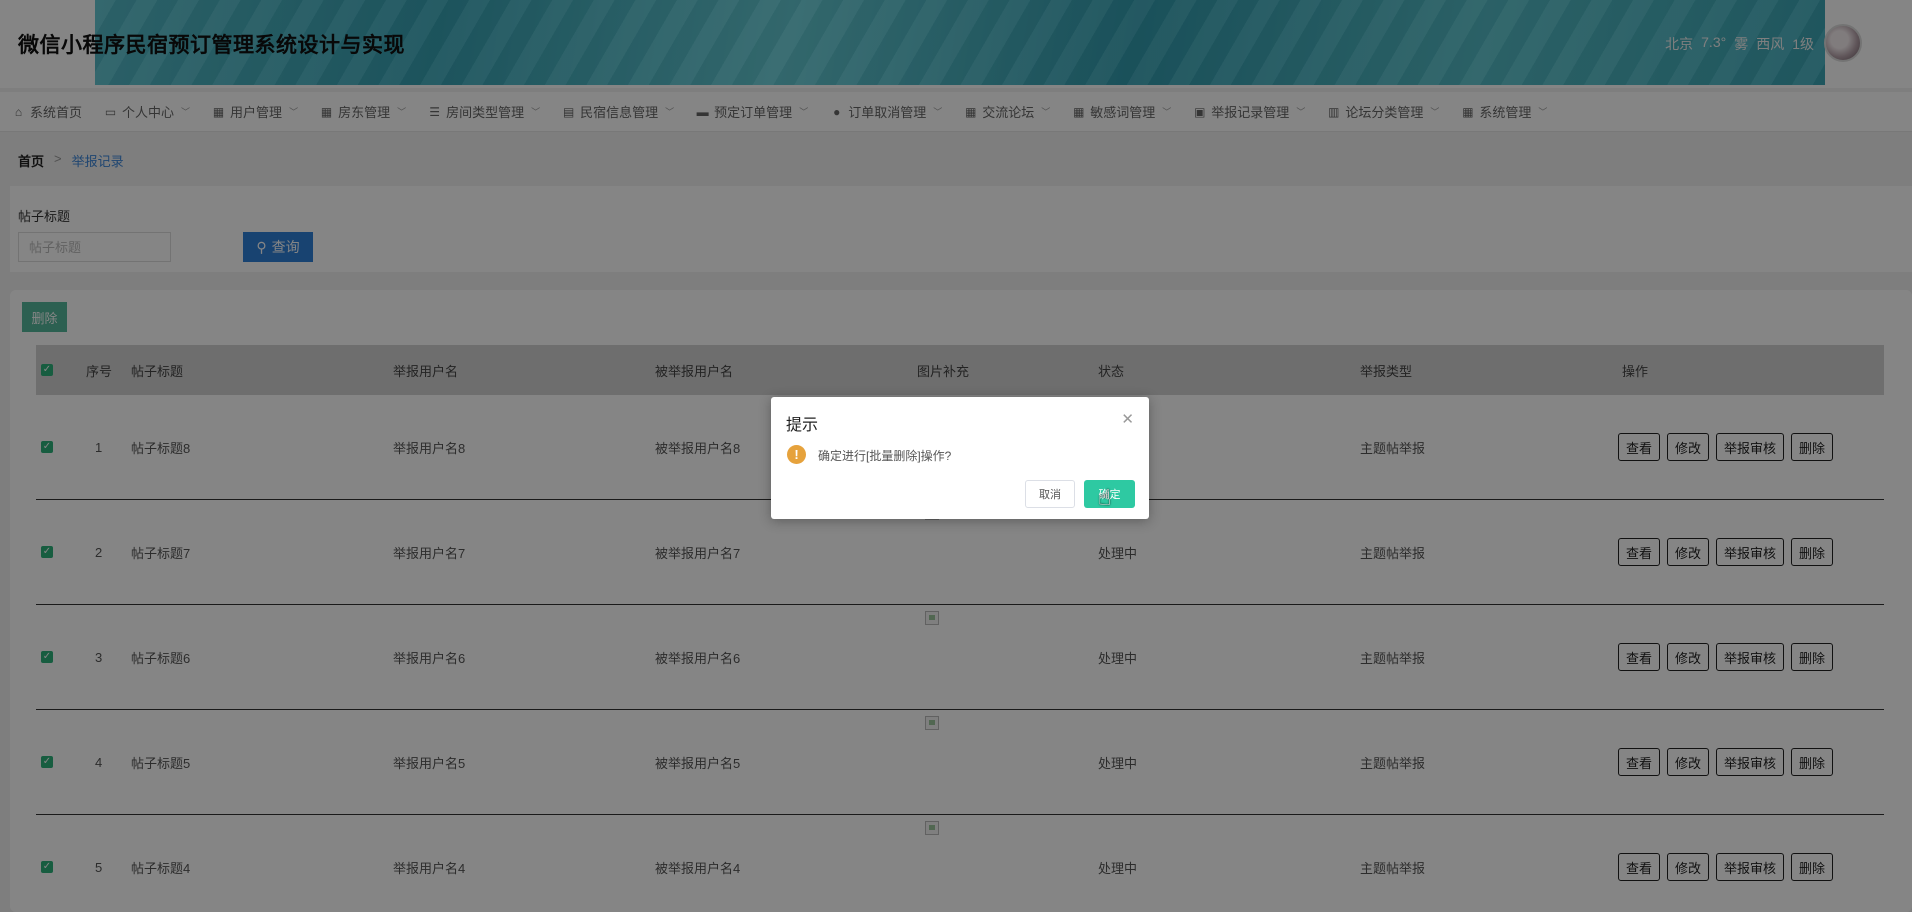 This screenshot has height=912, width=1912. I want to click on confirm-dialog: 提示 ✕ ! 确定进行[批量删除]操作? 取消 确定, so click(960, 458).